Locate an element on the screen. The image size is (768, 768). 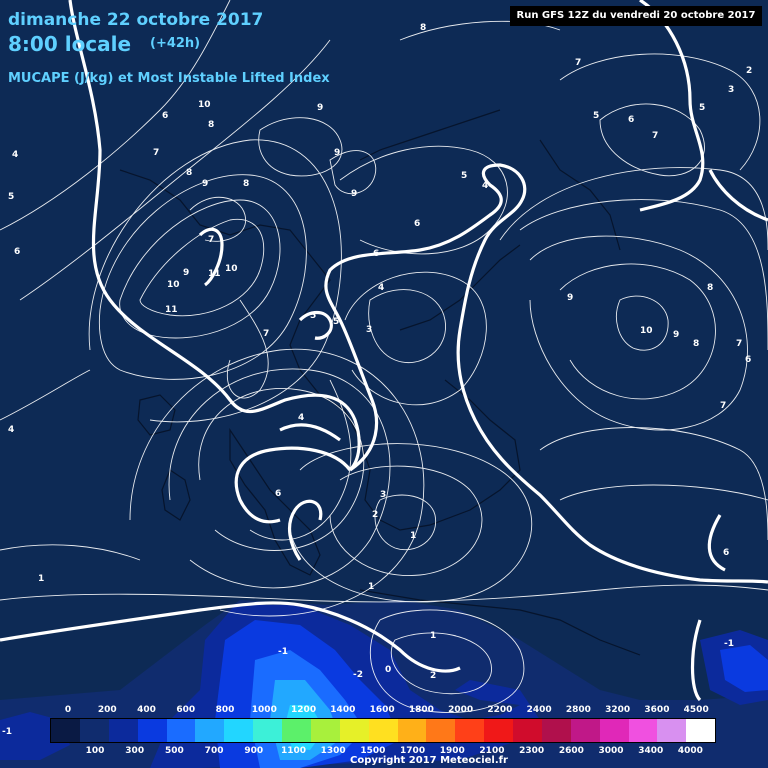
legend-tick-bottom: 900 is located at coordinates (254, 751).